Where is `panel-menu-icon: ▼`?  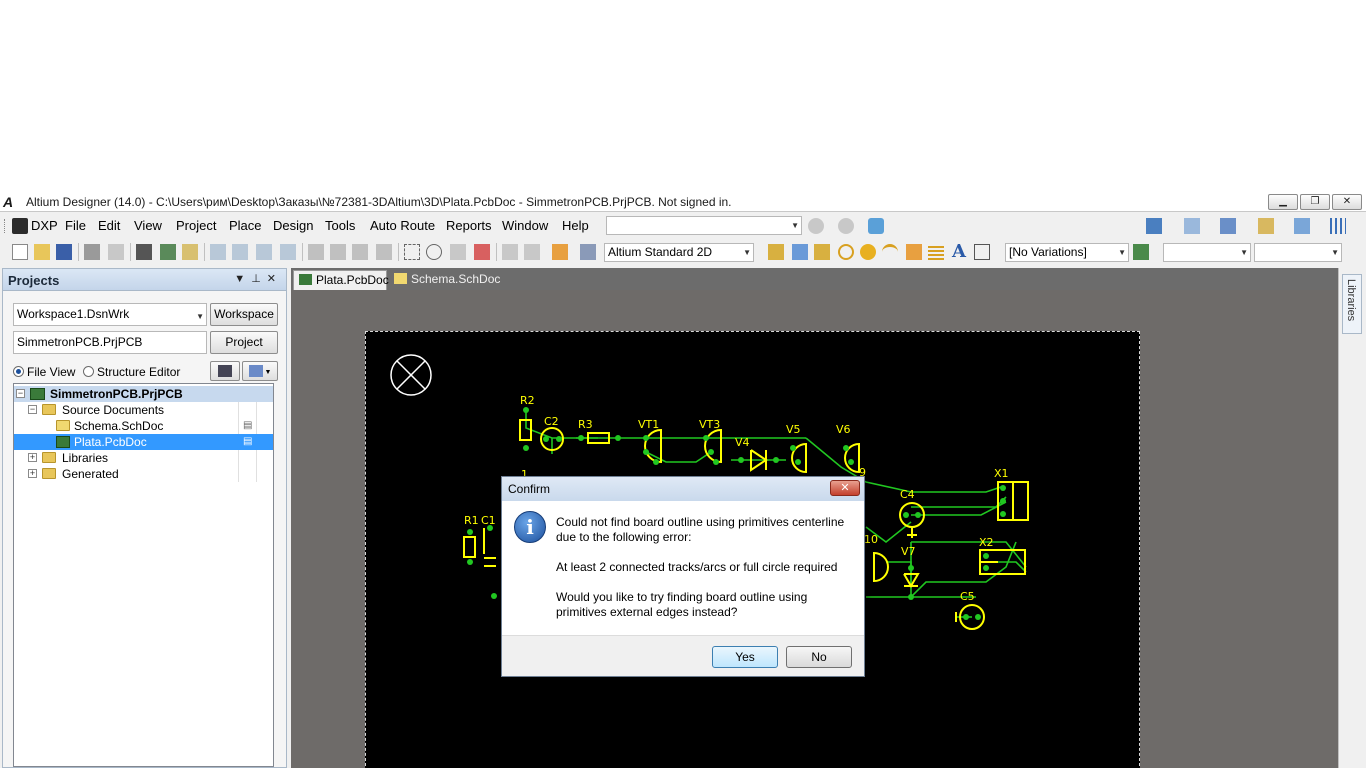
panel-menu-icon: ▼ is located at coordinates (242, 279).